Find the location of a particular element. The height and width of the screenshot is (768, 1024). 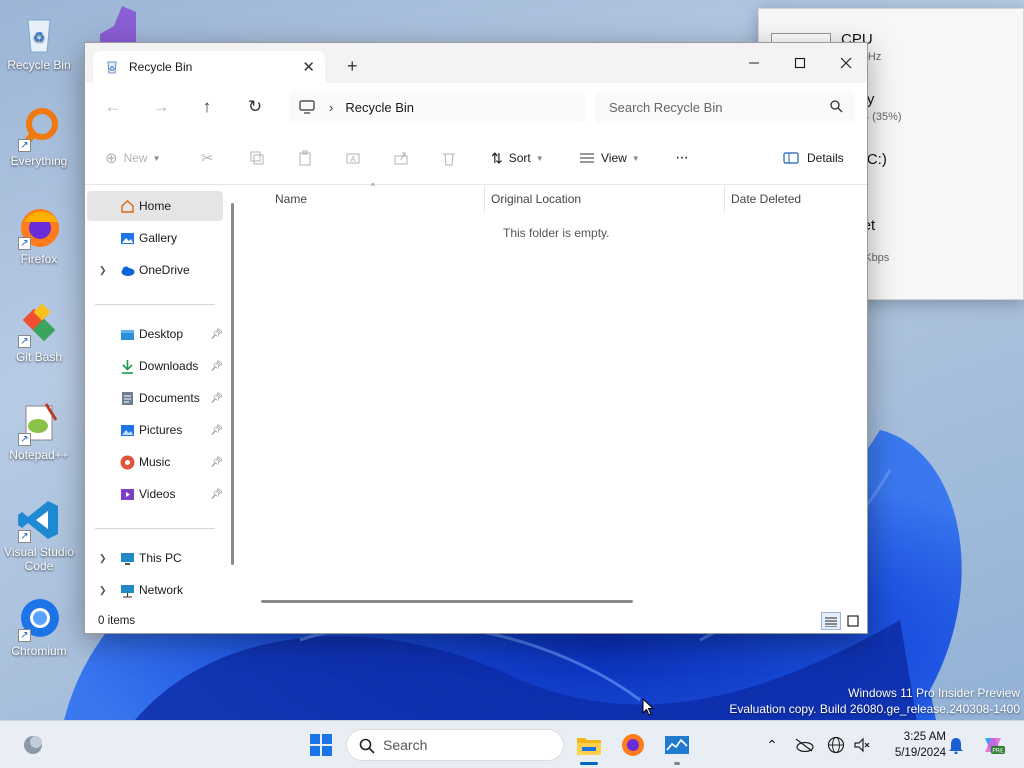

new-label: New is located at coordinates (135, 158).